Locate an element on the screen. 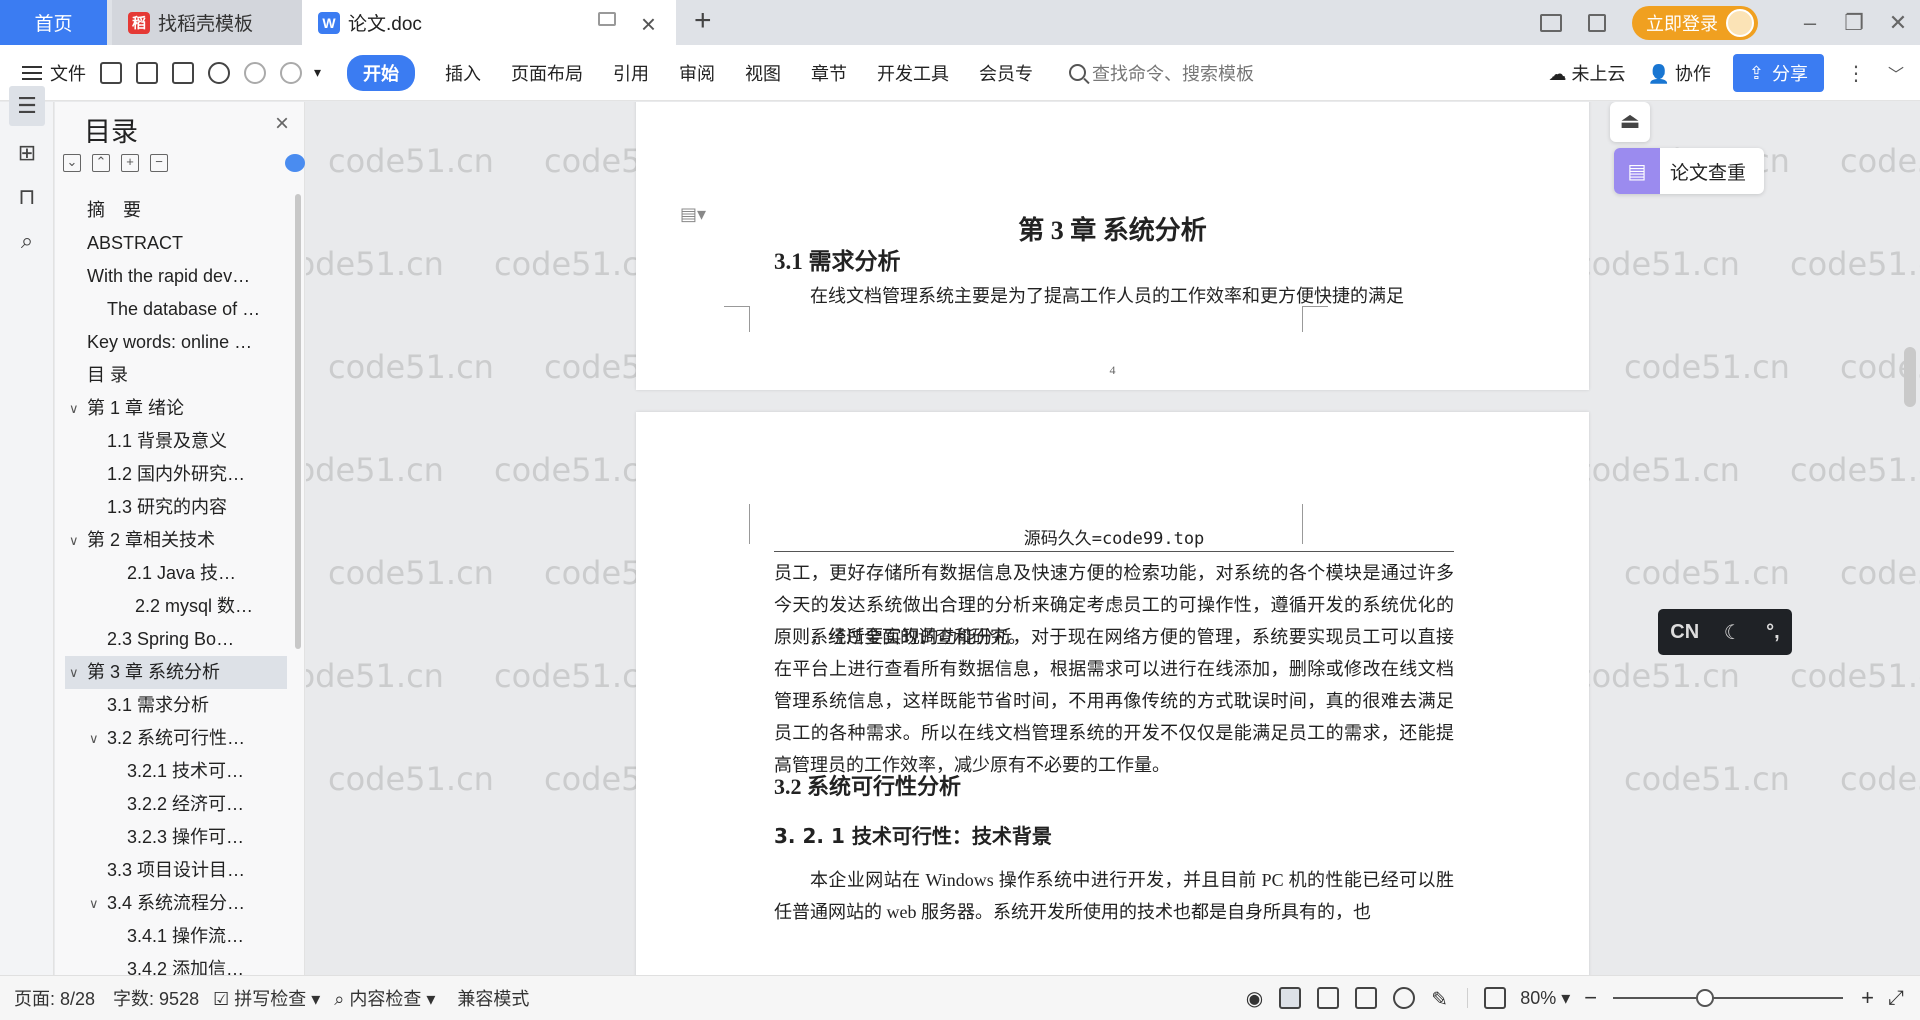  paper-check-button: ▤ 论文查重 is located at coordinates (1689, 171).